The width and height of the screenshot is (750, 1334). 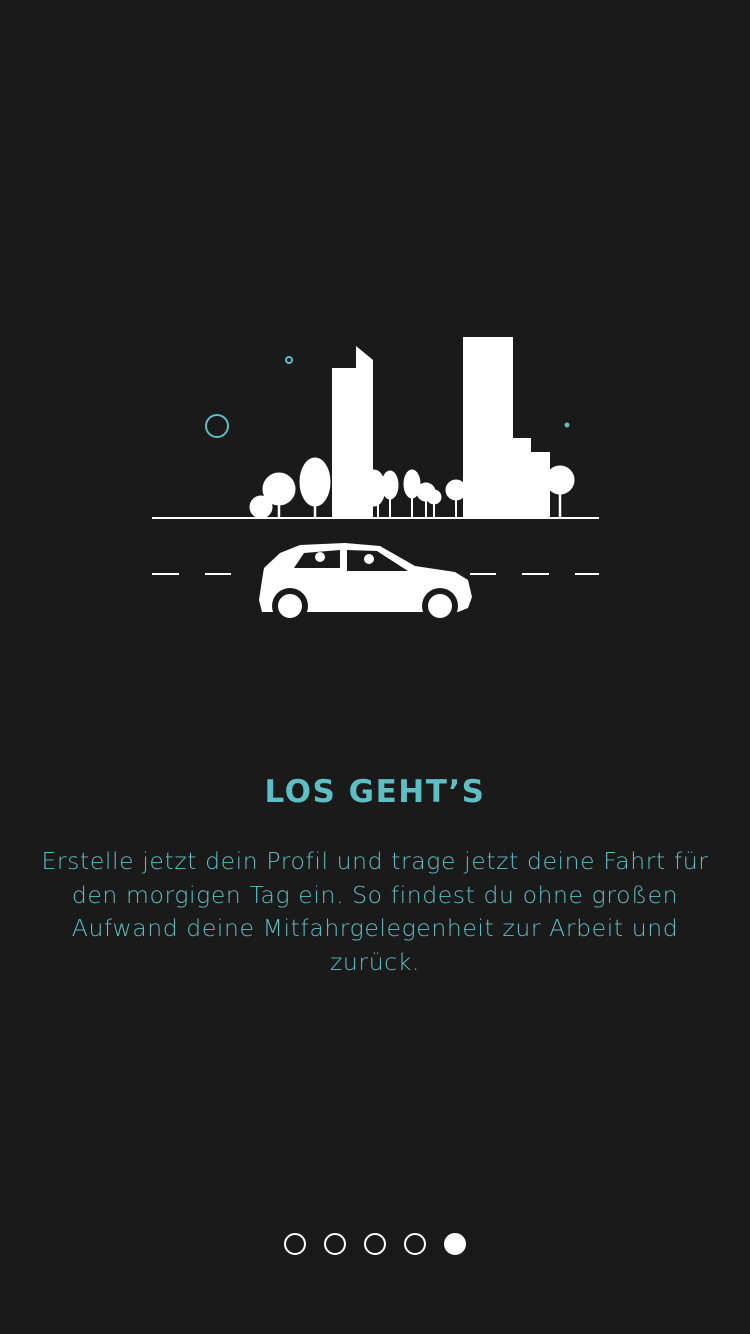 What do you see at coordinates (375, 792) in the screenshot?
I see `page-title: LOS GEHT’S` at bounding box center [375, 792].